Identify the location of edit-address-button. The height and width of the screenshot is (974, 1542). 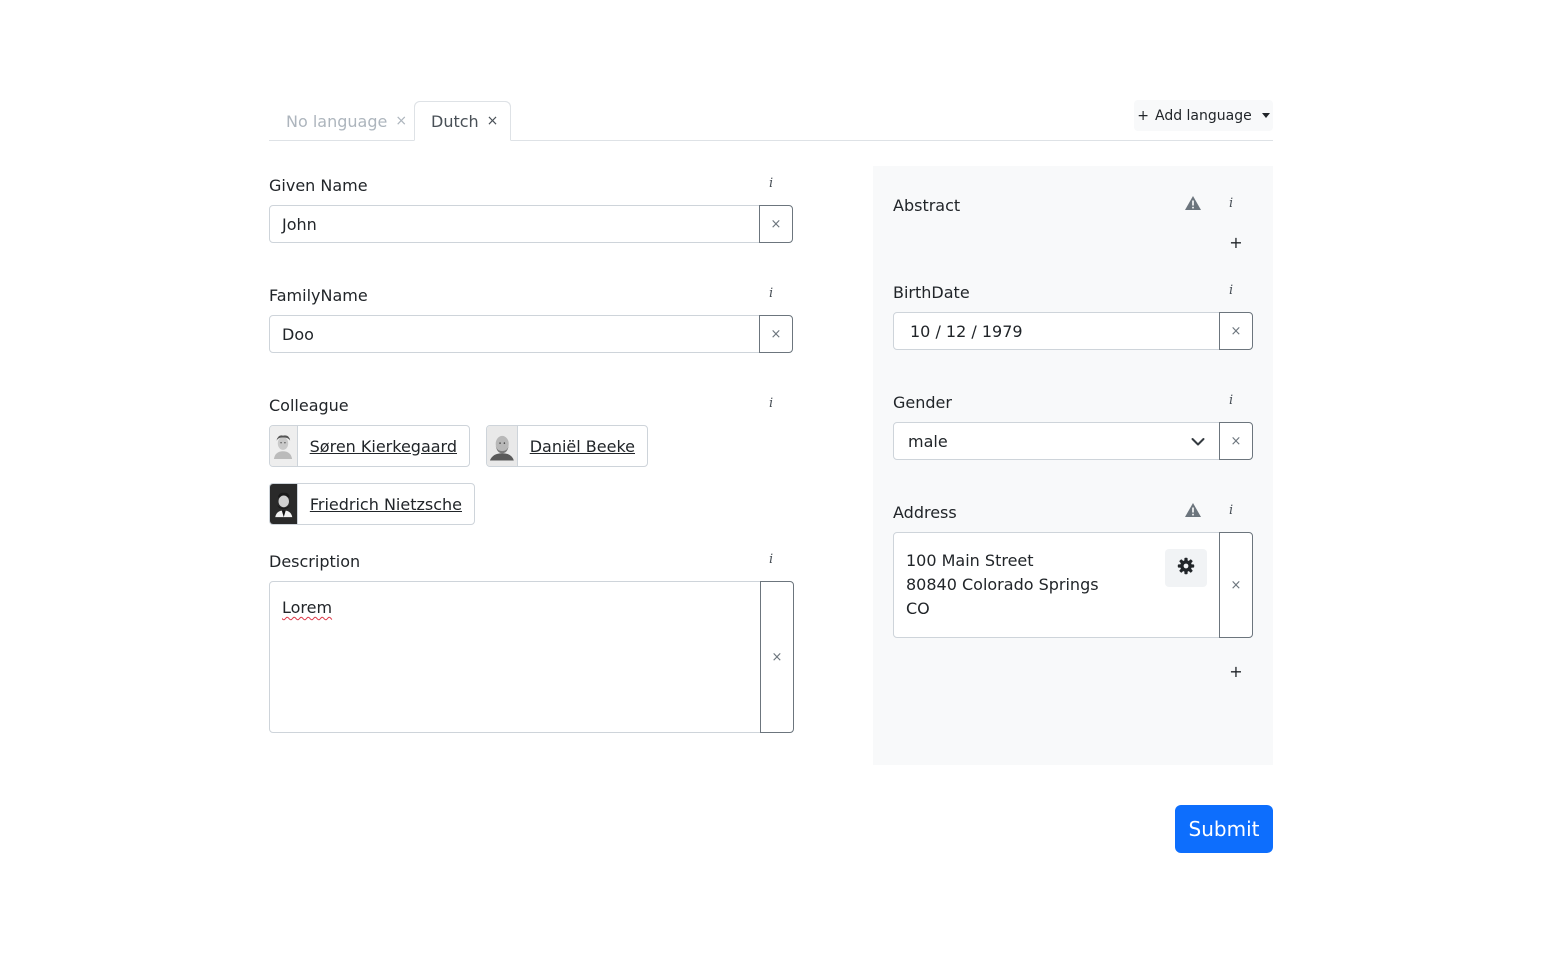
(1186, 568).